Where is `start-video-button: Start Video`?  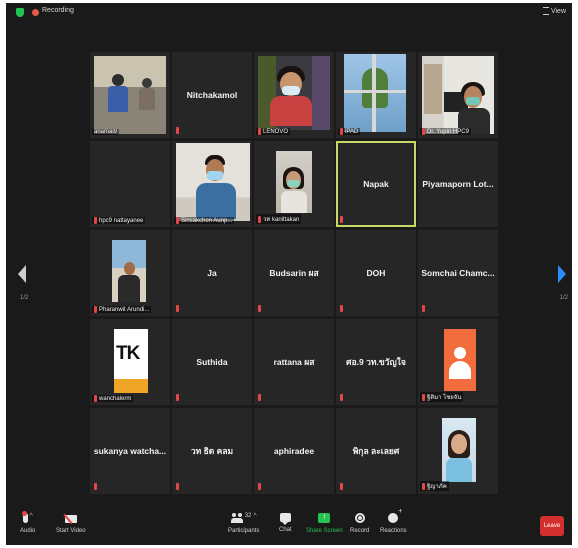
start-video-button: Start Video is located at coordinates (71, 523).